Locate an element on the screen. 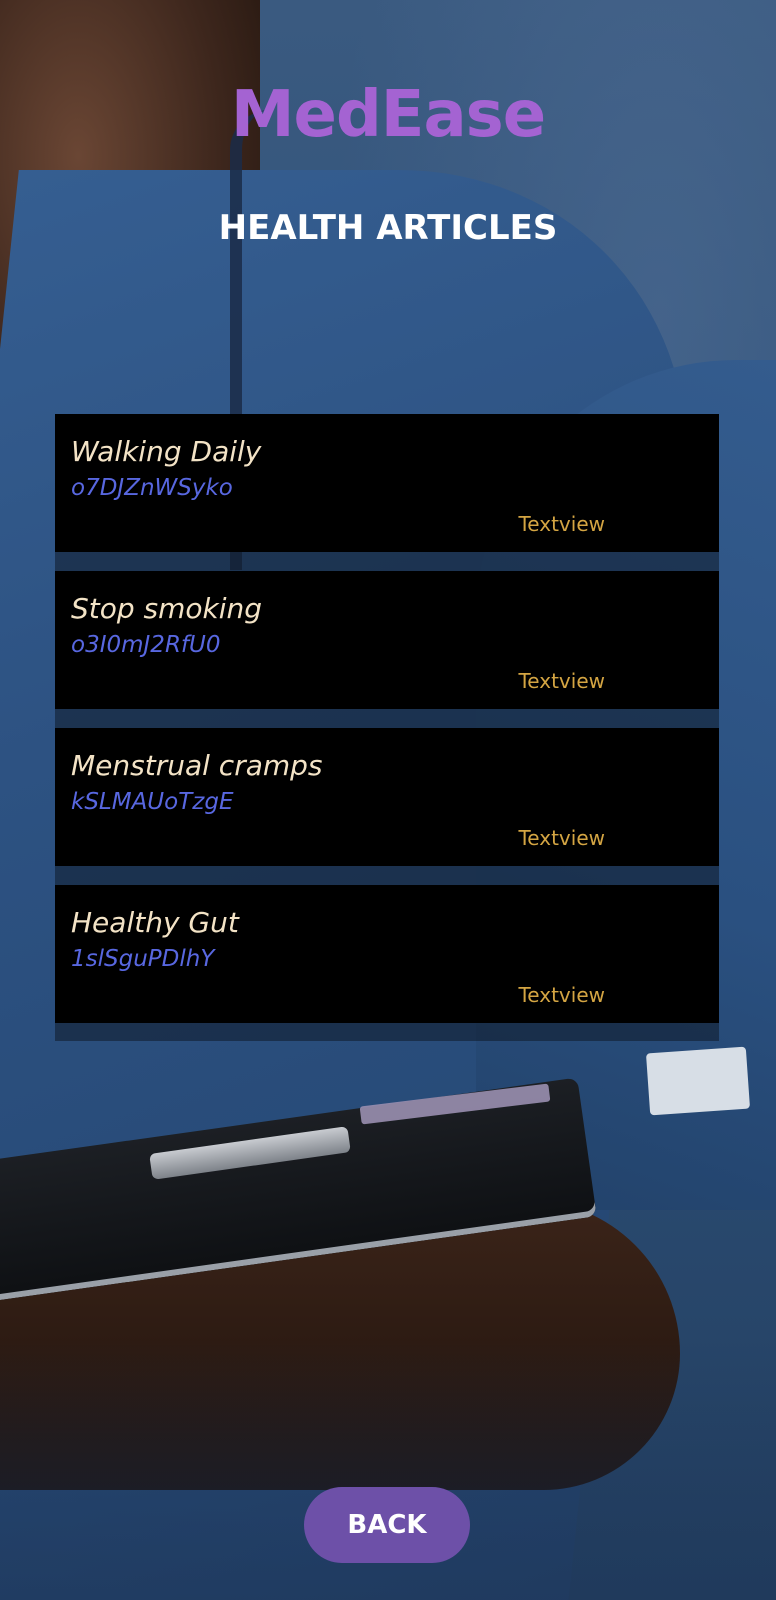 The image size is (776, 1600). article-card-stop-smoking: Stop smoking o3I0mJ2RfU0 Textview is located at coordinates (387, 640).